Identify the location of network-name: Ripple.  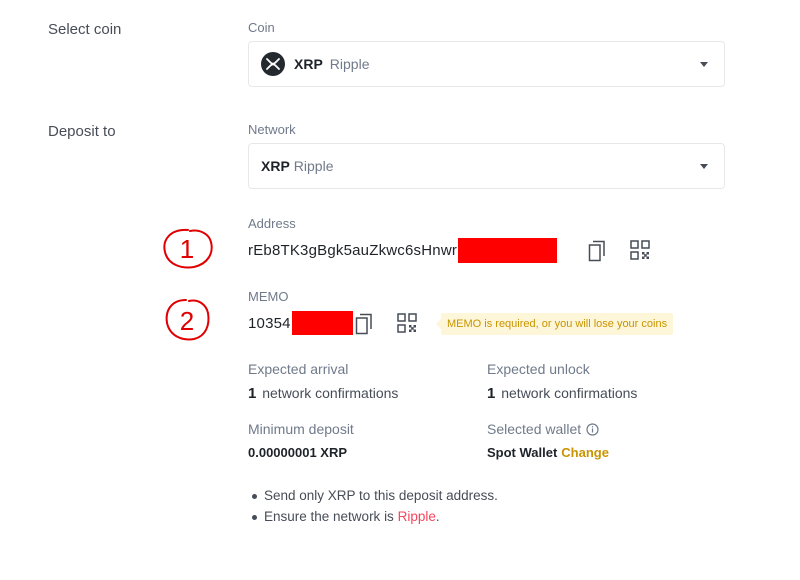
(313, 166).